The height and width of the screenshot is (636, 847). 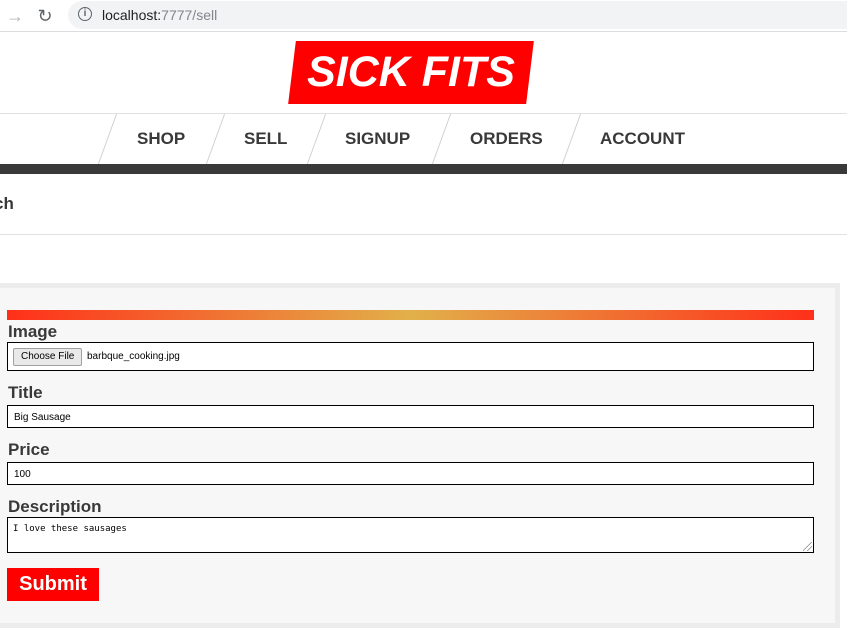 I want to click on search-label: ch, so click(x=7, y=203).